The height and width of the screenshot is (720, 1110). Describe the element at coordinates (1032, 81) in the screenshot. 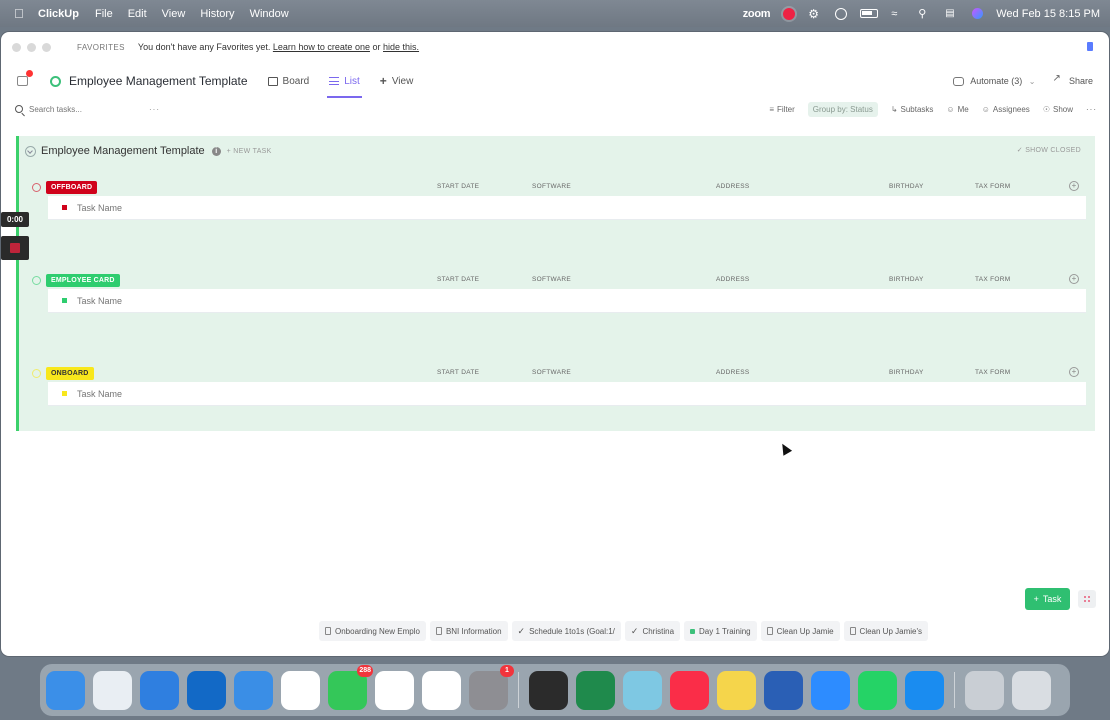

I see `chevron-down-icon: ⌄` at that location.